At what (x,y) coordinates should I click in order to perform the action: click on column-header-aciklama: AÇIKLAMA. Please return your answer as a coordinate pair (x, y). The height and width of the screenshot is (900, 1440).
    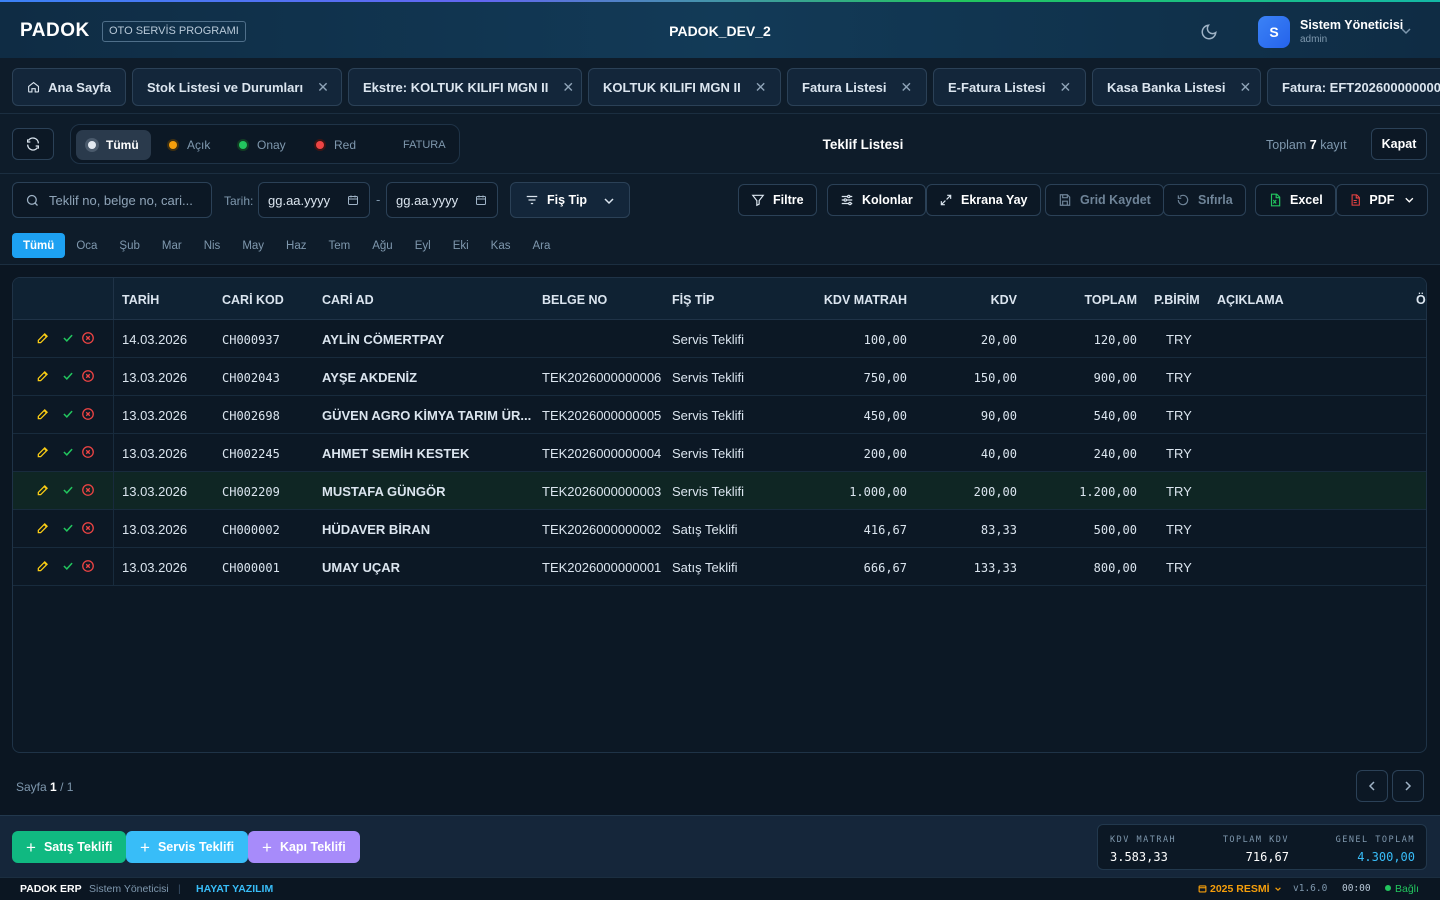
    Looking at the image, I should click on (1250, 300).